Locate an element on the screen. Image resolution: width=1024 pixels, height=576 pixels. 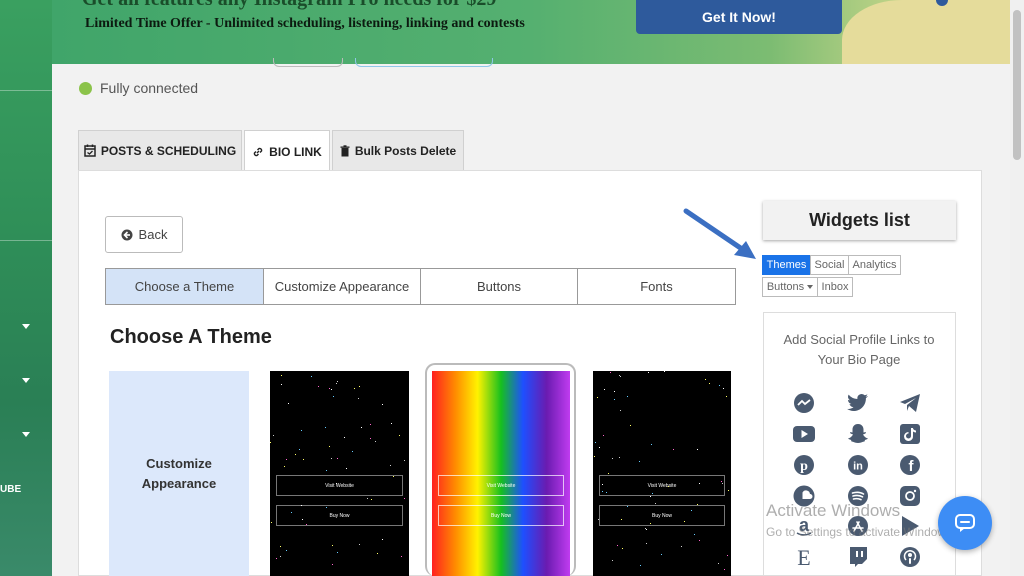
facebook-icon: f is located at coordinates (910, 465).